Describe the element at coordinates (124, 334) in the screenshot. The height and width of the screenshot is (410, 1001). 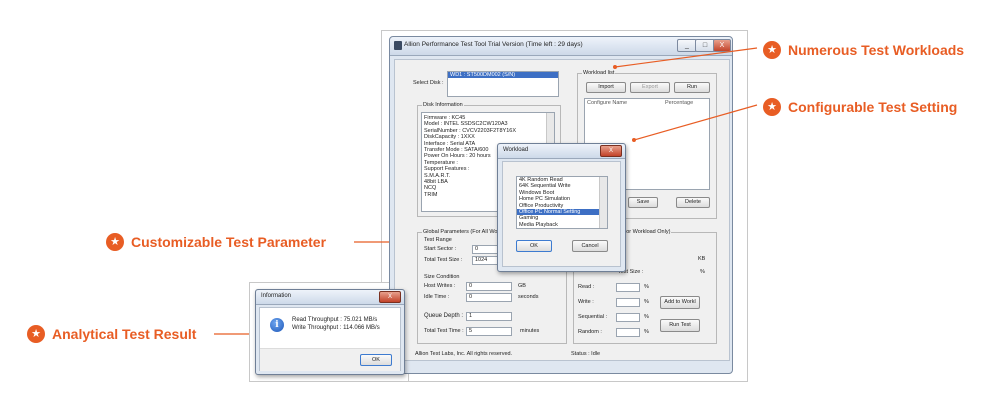
I see `callout-result-text: Analytical Test Result` at that location.